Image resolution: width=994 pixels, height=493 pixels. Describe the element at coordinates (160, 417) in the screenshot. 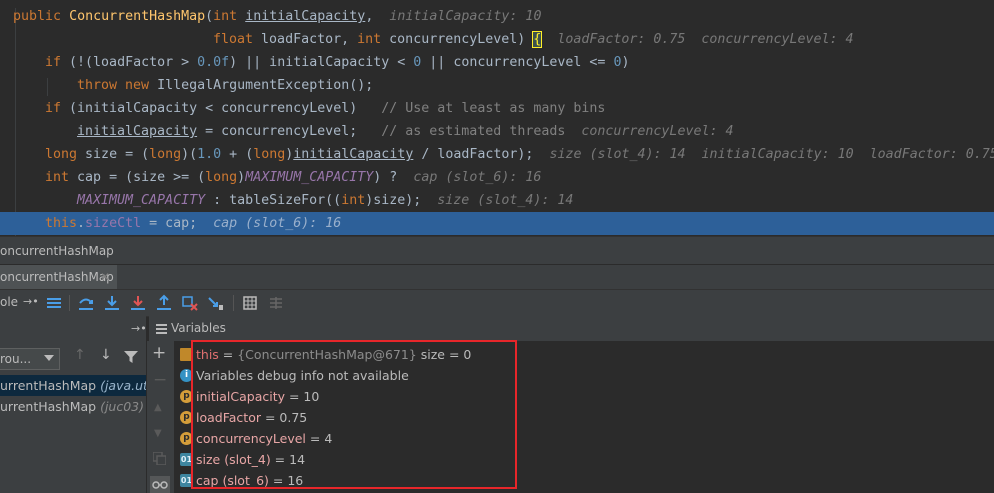

I see `variables-side-toolbar: + − ▲ ▼` at that location.